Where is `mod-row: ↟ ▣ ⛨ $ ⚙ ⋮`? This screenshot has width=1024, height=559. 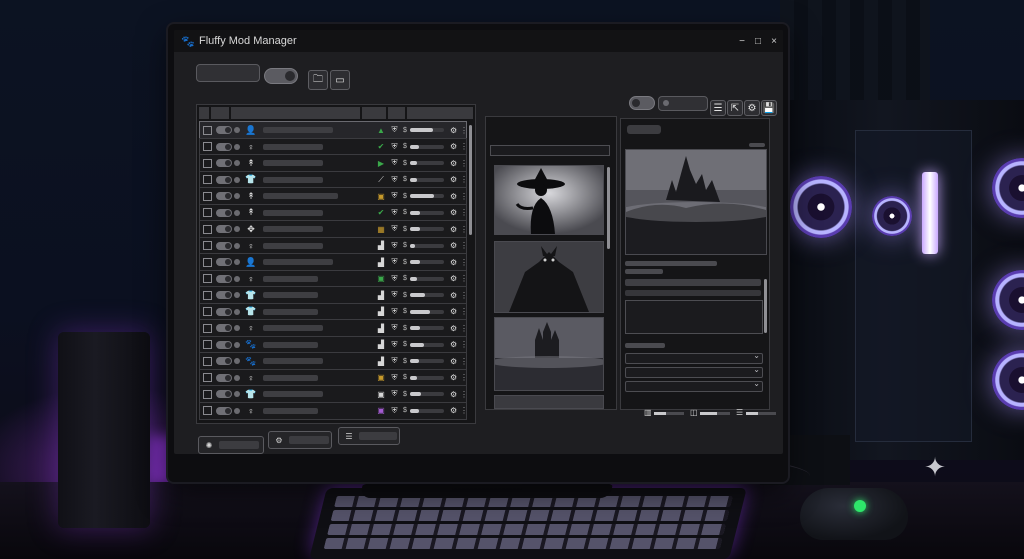
mod-row: ↟ ▣ ⛨ $ ⚙ ⋮ is located at coordinates (333, 196).